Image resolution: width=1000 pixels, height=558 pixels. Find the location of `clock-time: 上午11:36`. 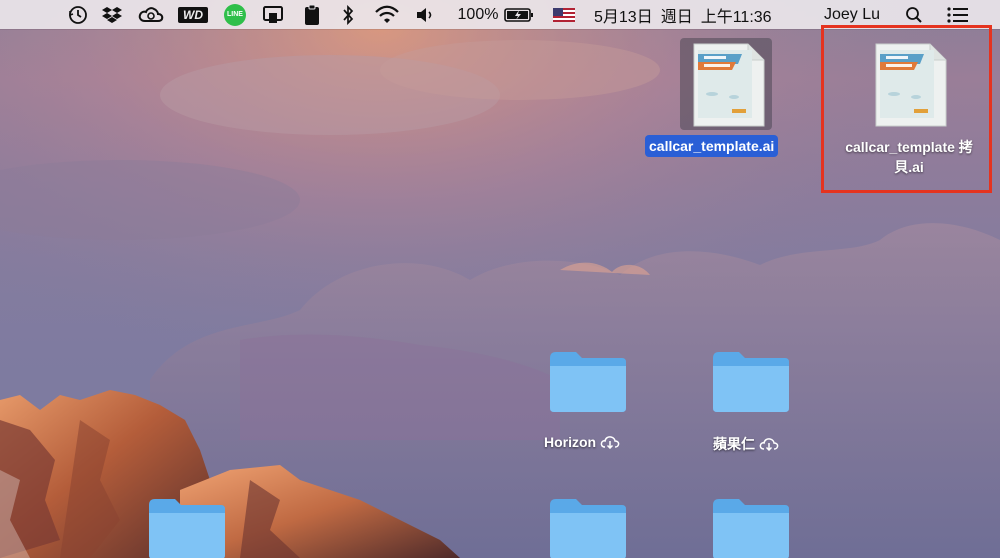

clock-time: 上午11:36 is located at coordinates (736, 17).